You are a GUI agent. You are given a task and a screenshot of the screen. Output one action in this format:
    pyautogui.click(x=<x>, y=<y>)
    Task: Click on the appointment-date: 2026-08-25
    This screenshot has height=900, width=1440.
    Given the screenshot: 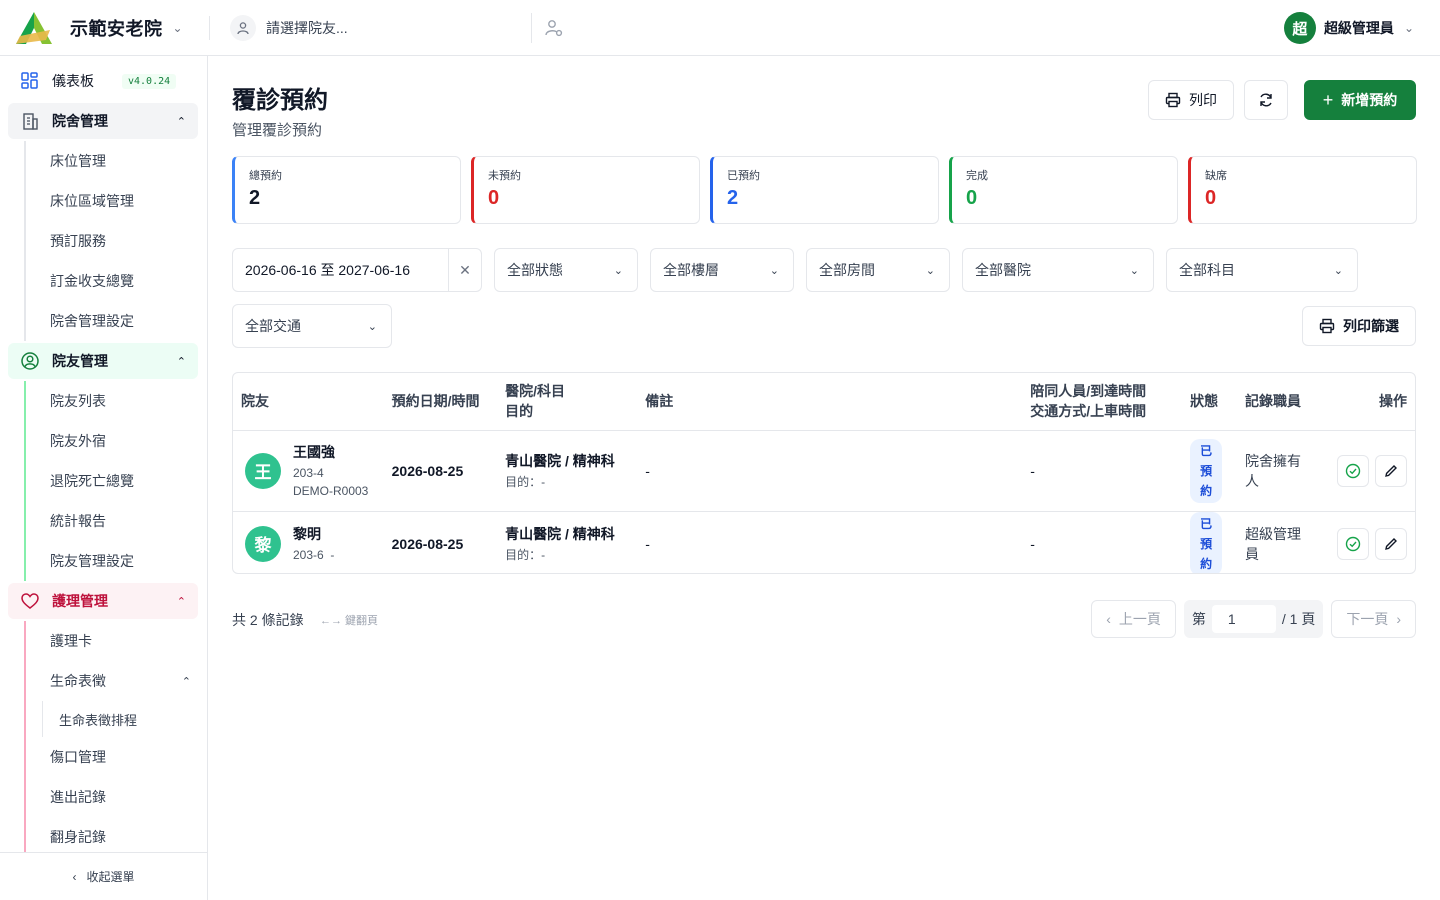 What is the action you would take?
    pyautogui.click(x=427, y=470)
    